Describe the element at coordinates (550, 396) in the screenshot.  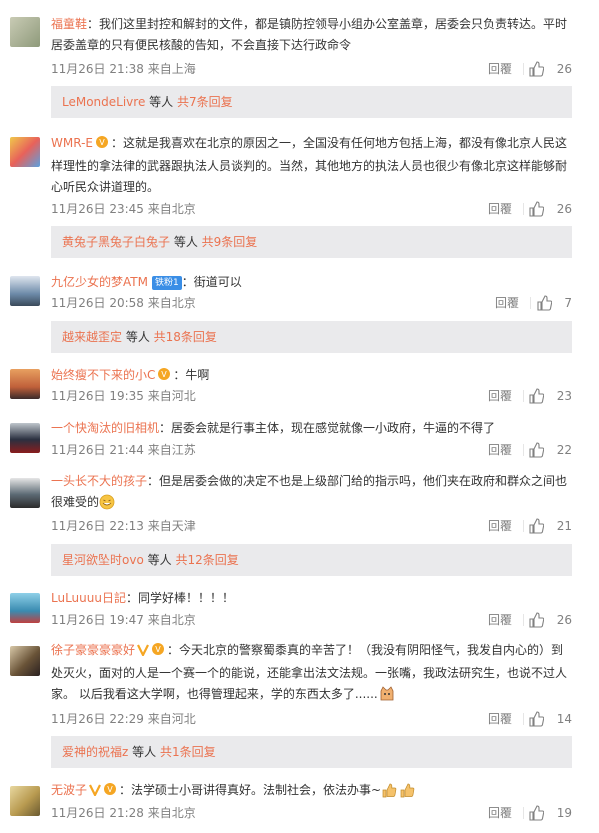
I see `like-button: 23` at that location.